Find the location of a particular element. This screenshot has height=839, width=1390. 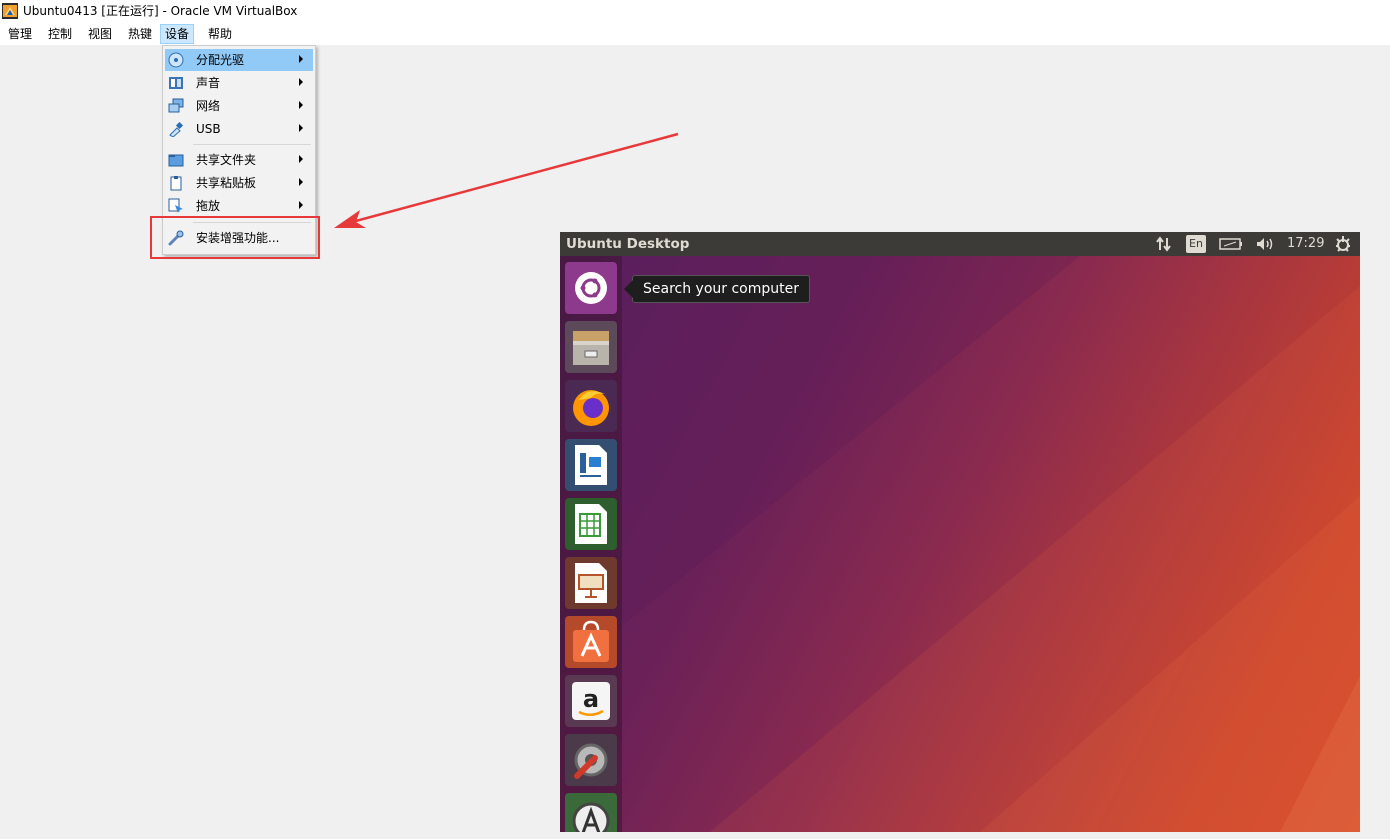

optical-disc-icon is located at coordinates (176, 60).